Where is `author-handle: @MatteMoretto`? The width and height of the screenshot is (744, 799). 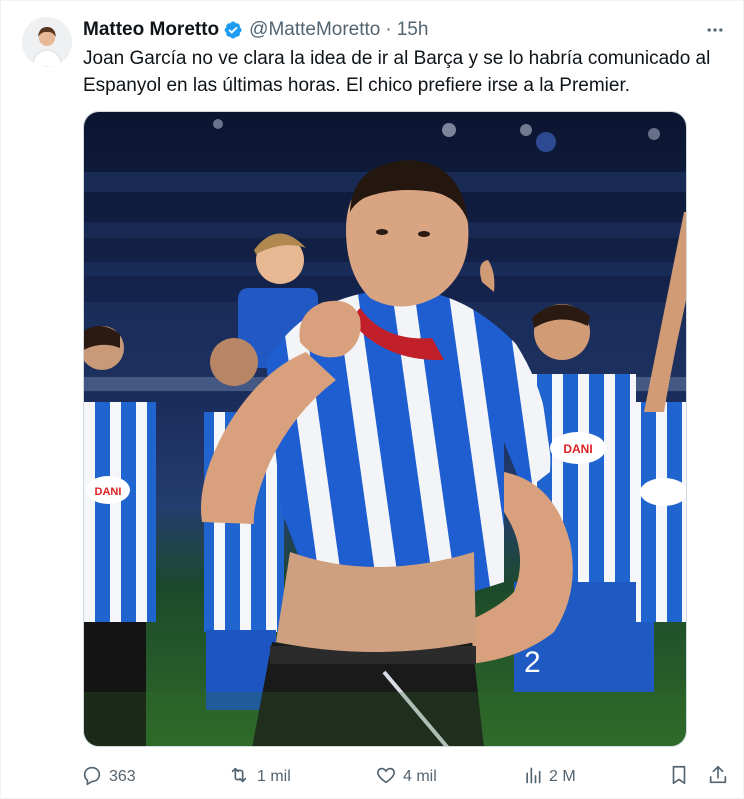 author-handle: @MatteMoretto is located at coordinates (314, 30).